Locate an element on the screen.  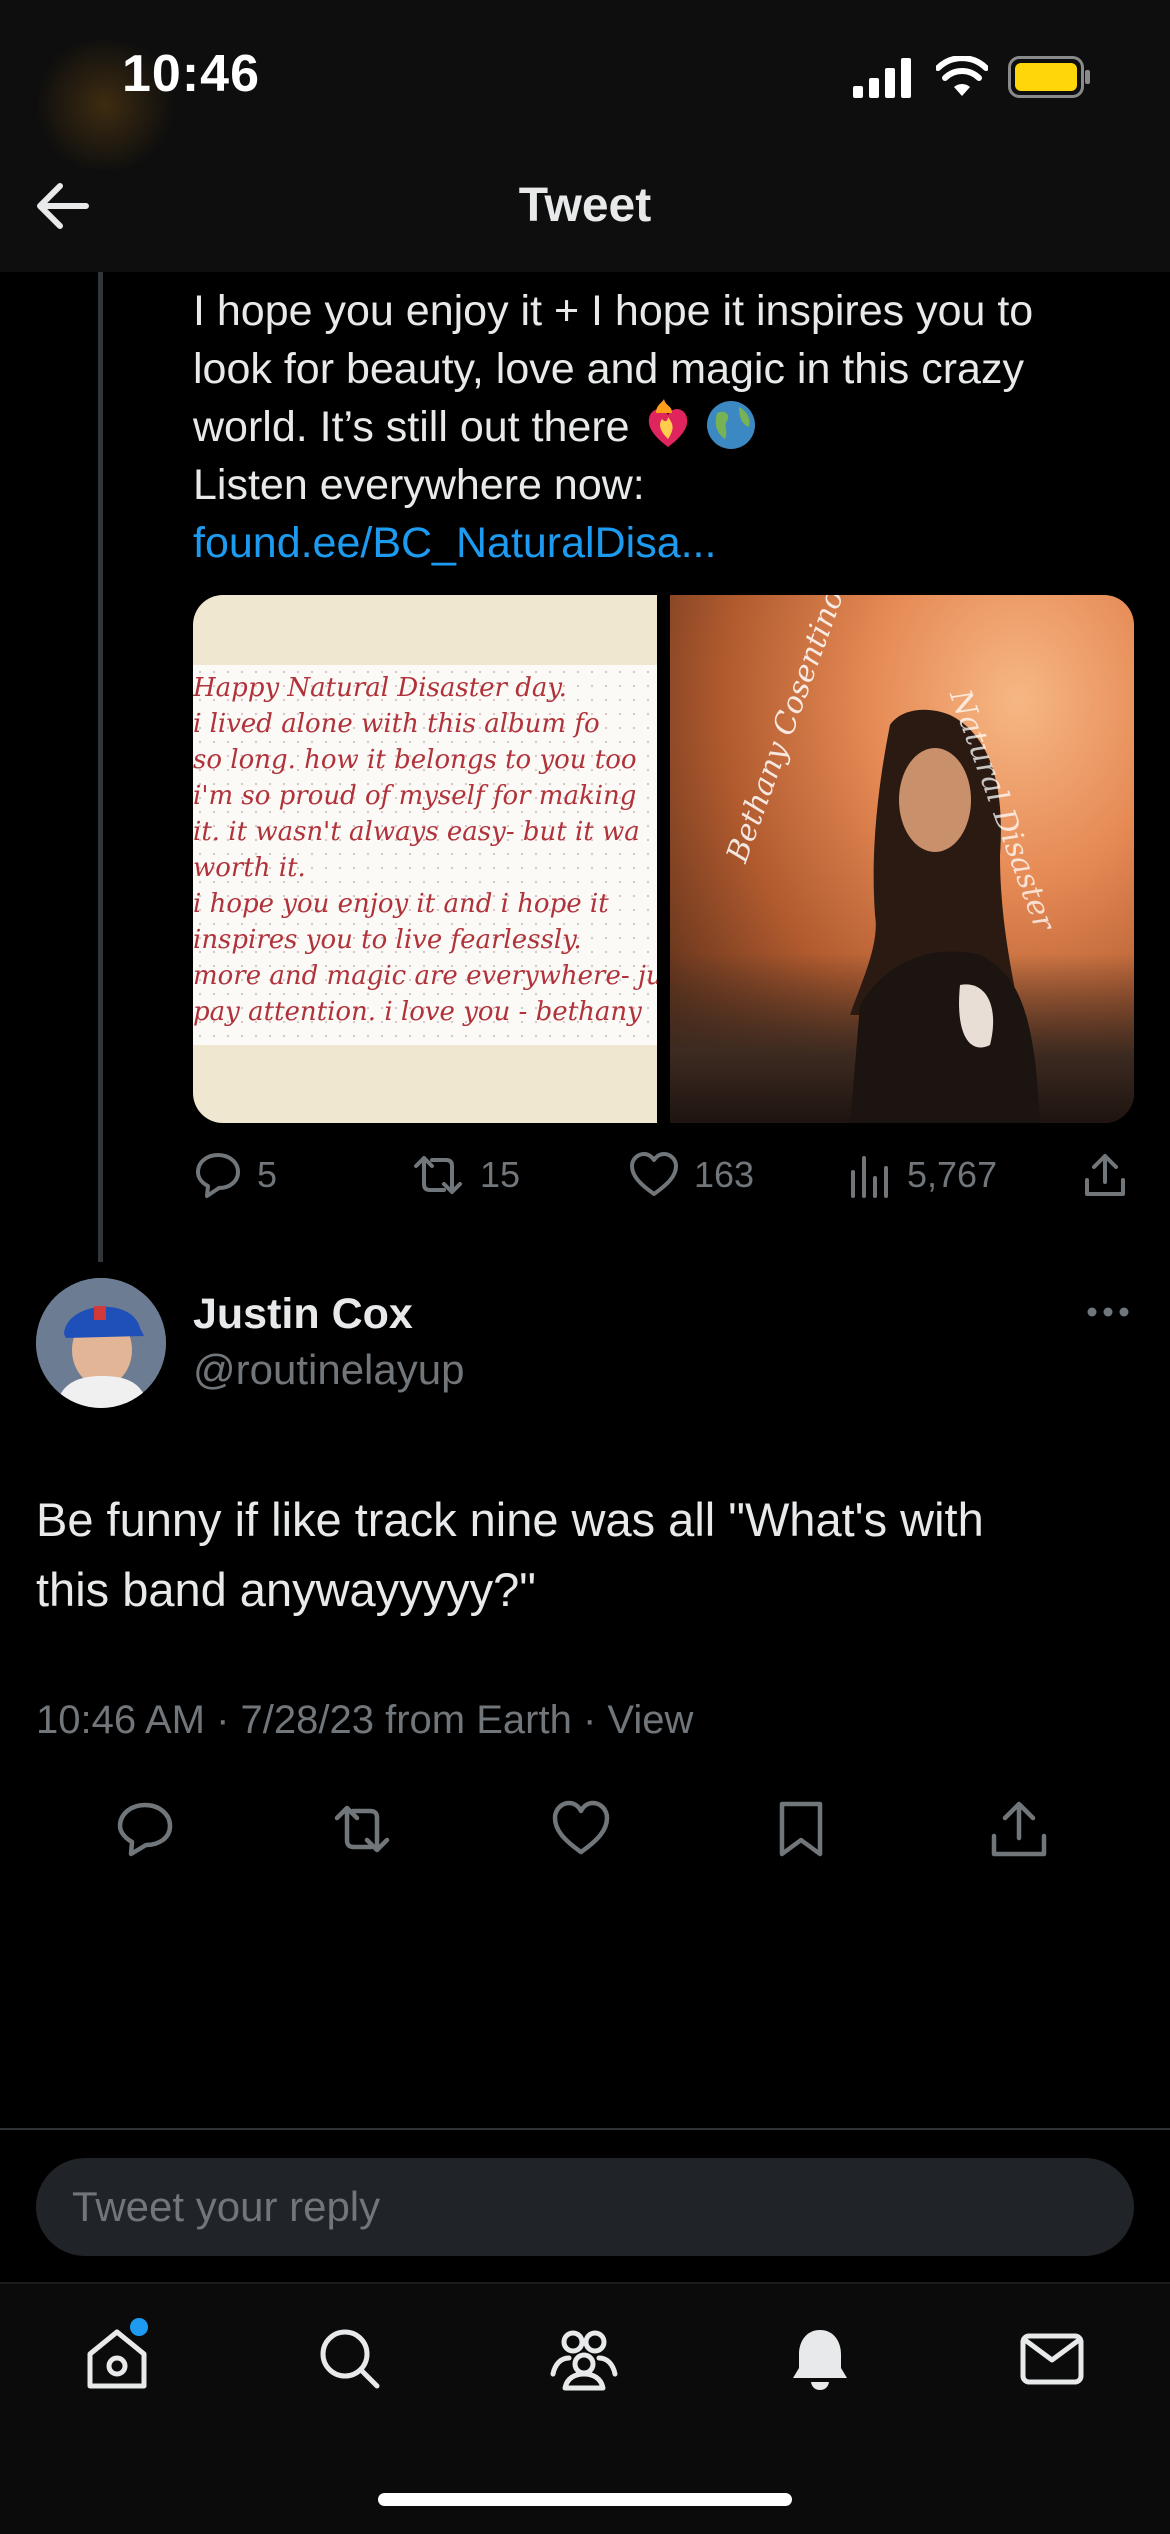
battery-icon is located at coordinates (1049, 77).